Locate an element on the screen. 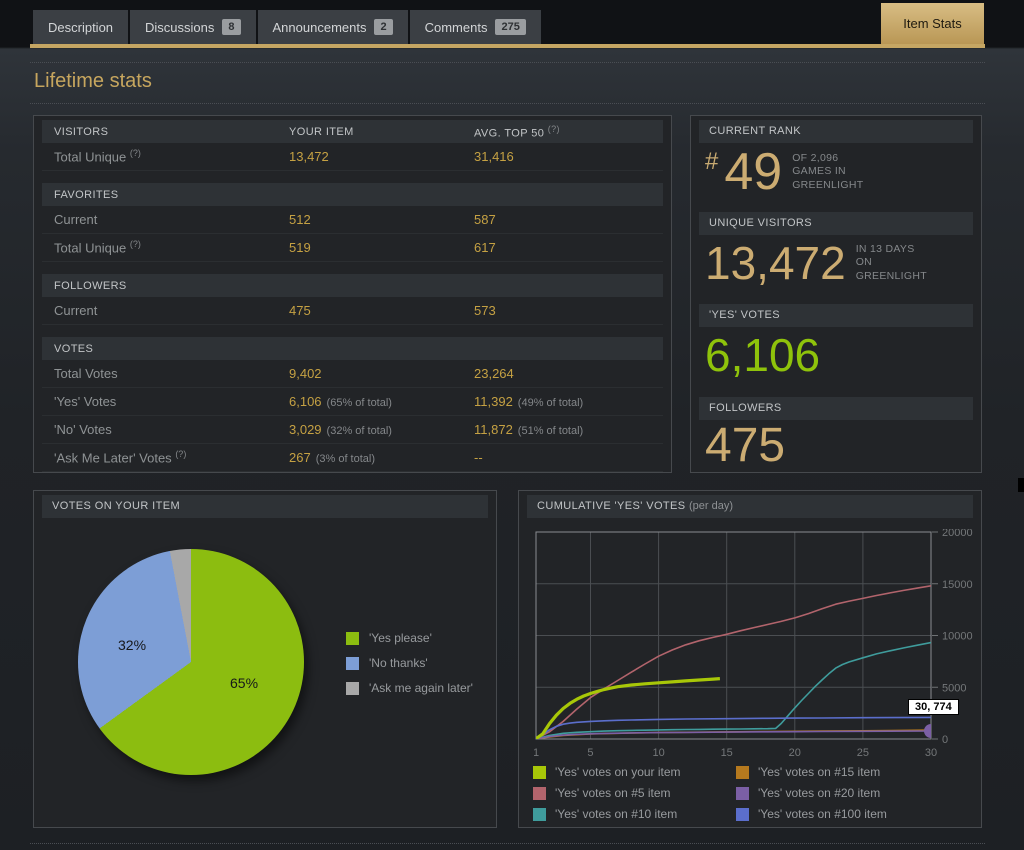 This screenshot has height=850, width=1024. value-number: 11,872 is located at coordinates (493, 429).